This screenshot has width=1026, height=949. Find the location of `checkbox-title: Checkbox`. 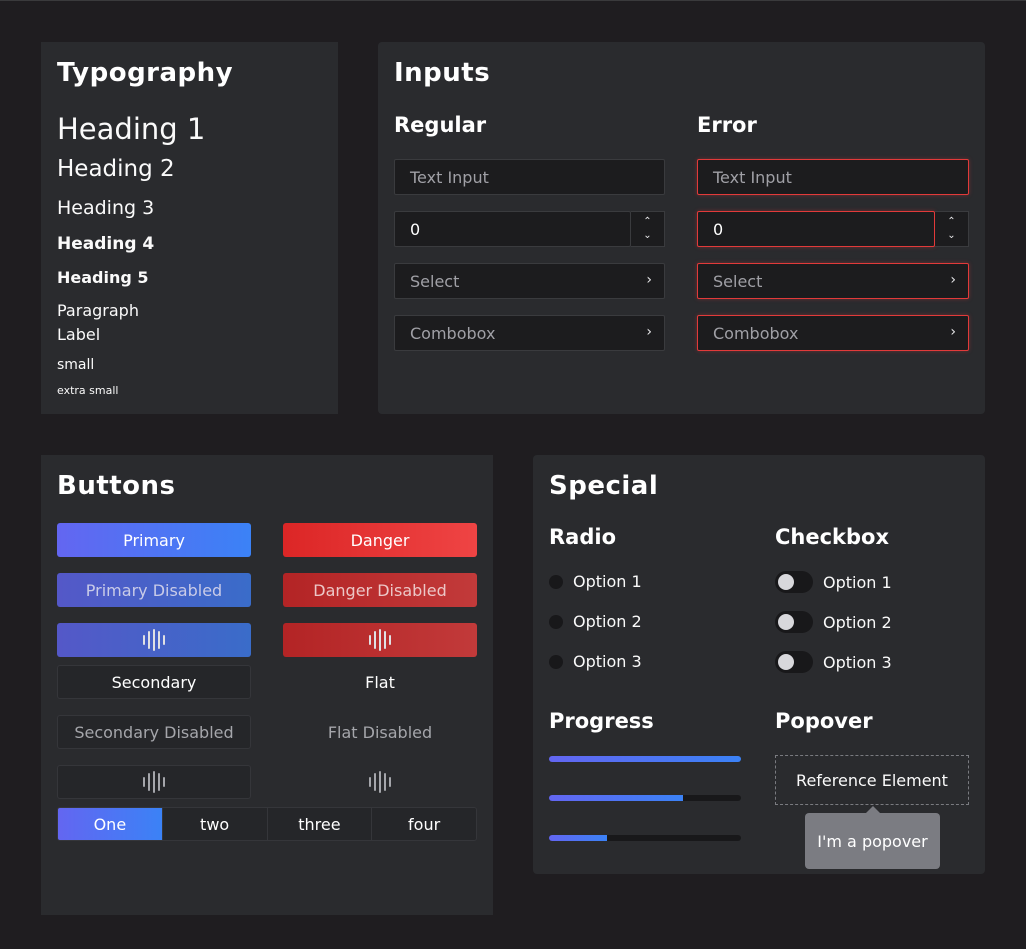

checkbox-title: Checkbox is located at coordinates (832, 537).